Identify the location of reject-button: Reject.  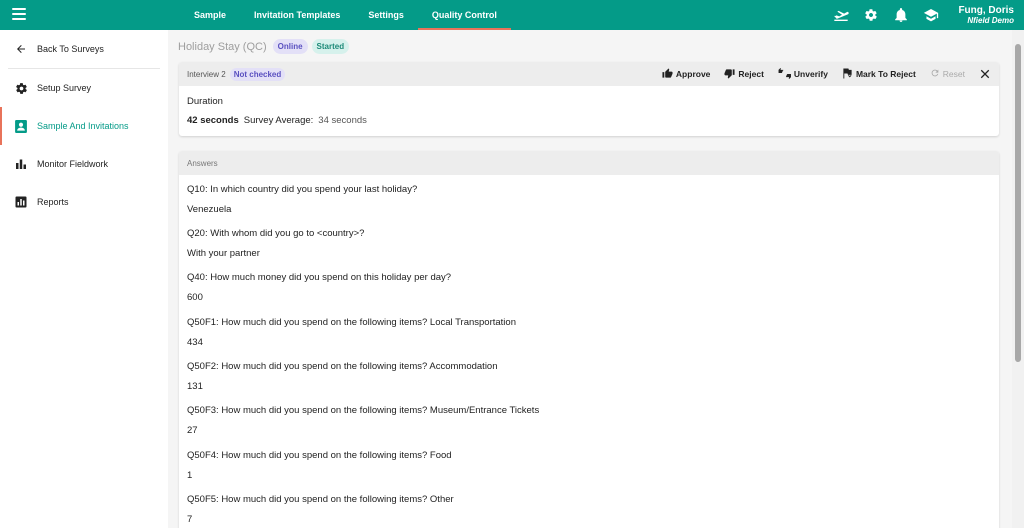
(744, 74).